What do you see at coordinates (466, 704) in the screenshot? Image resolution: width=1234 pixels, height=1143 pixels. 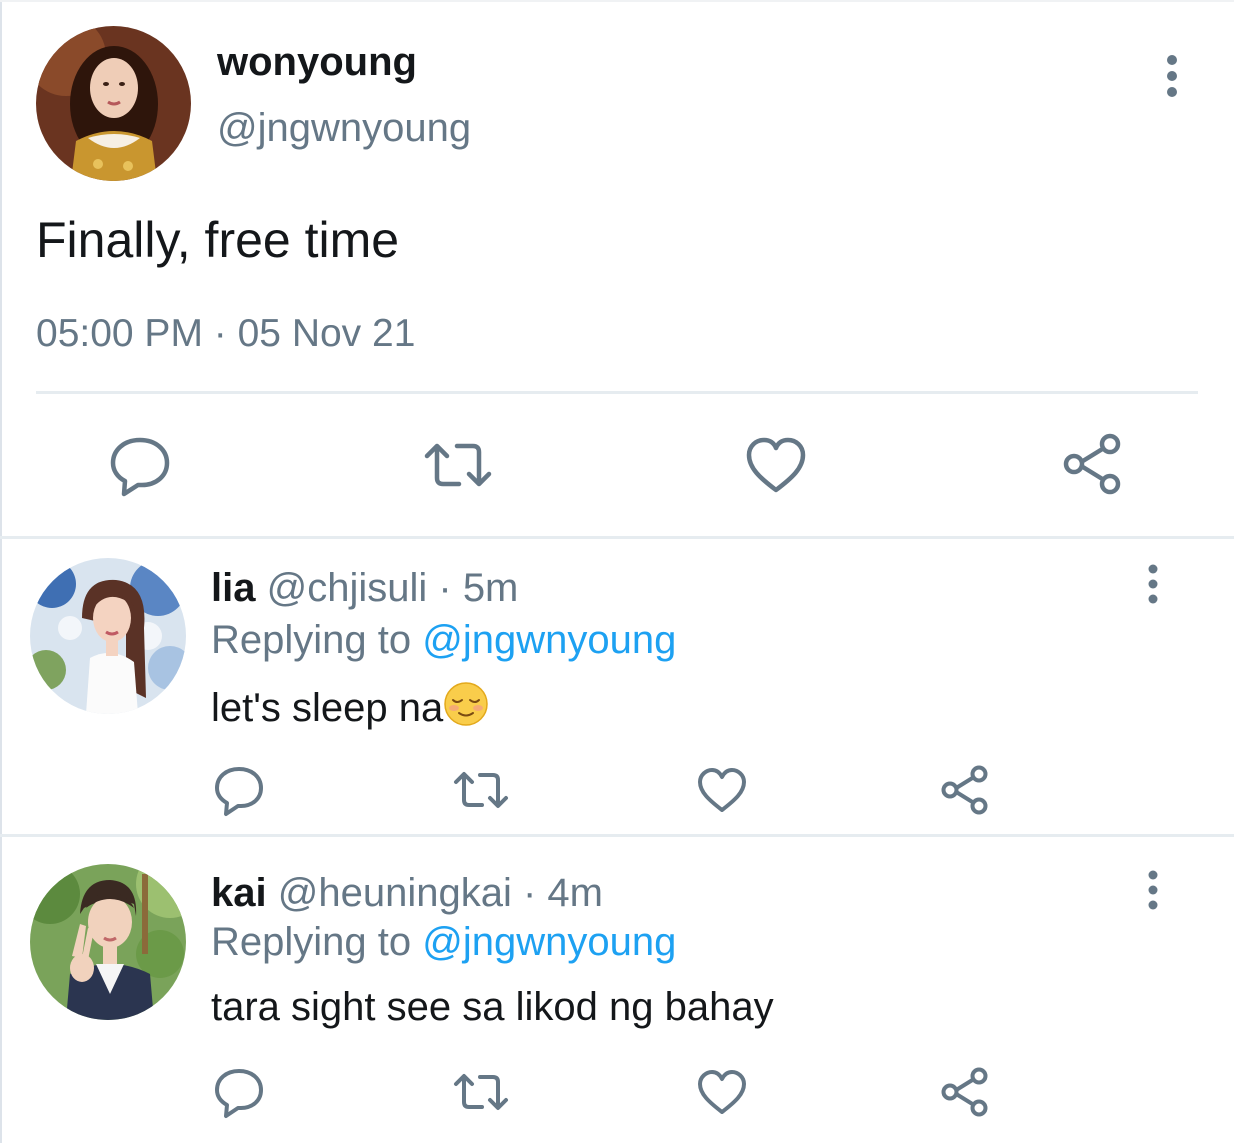 I see `relieved-face-emoji` at bounding box center [466, 704].